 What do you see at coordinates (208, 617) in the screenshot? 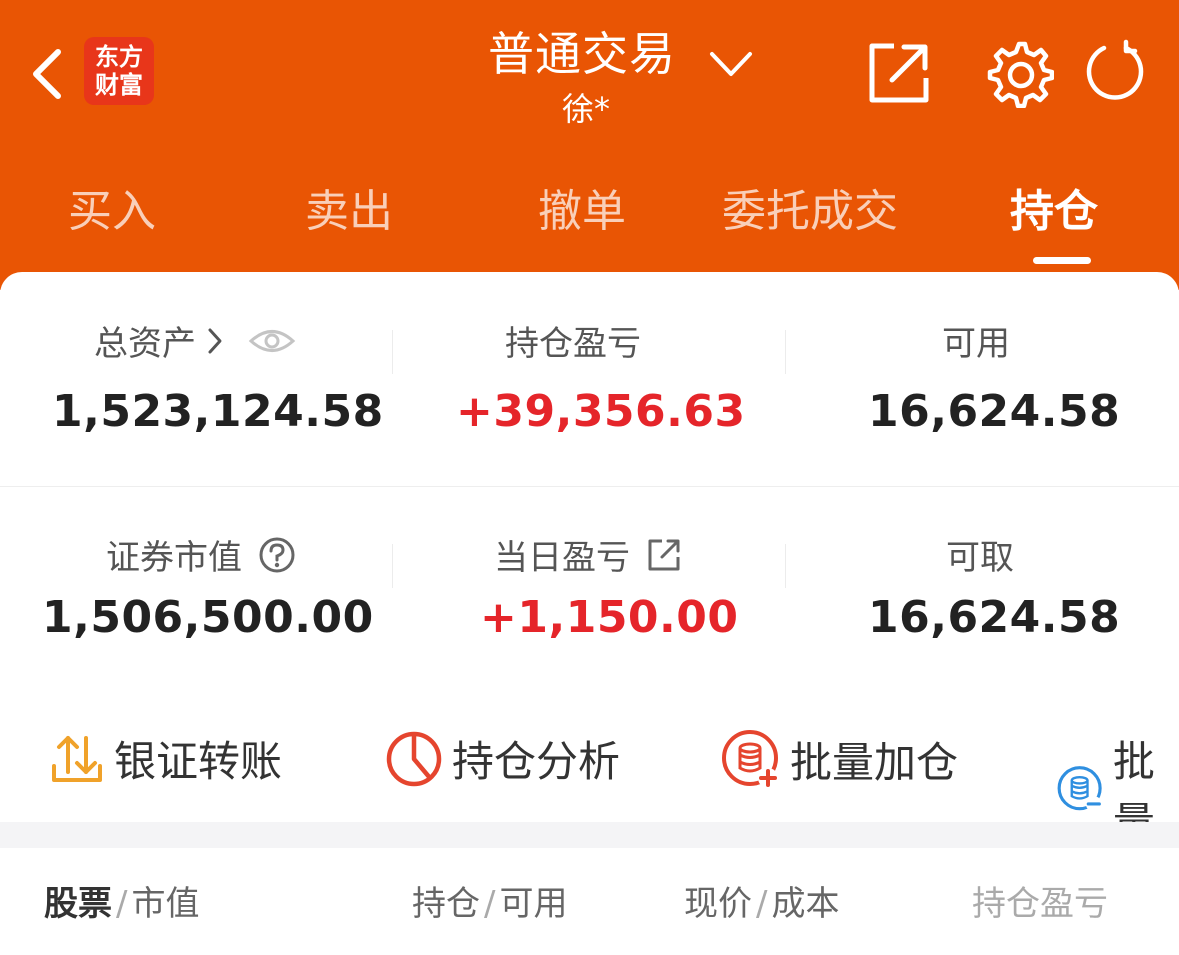
I see `market-value-value: 1,506,500.00` at bounding box center [208, 617].